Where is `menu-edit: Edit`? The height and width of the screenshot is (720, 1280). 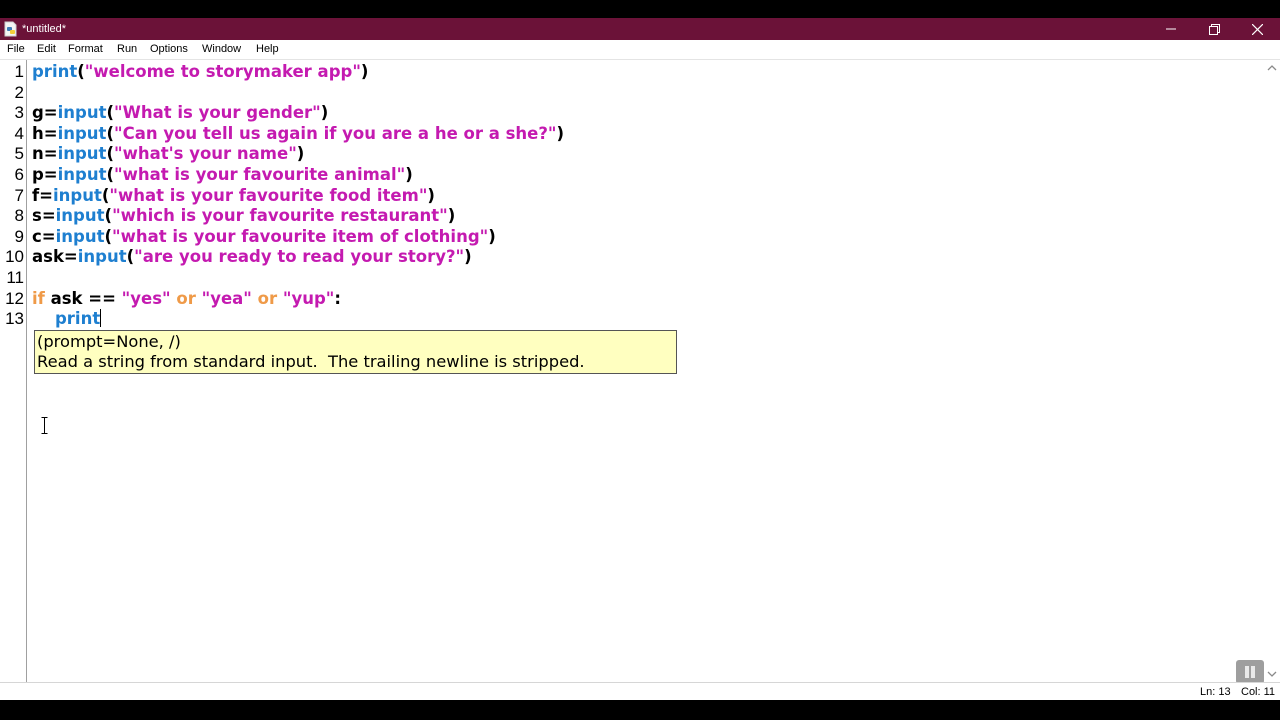 menu-edit: Edit is located at coordinates (46, 49).